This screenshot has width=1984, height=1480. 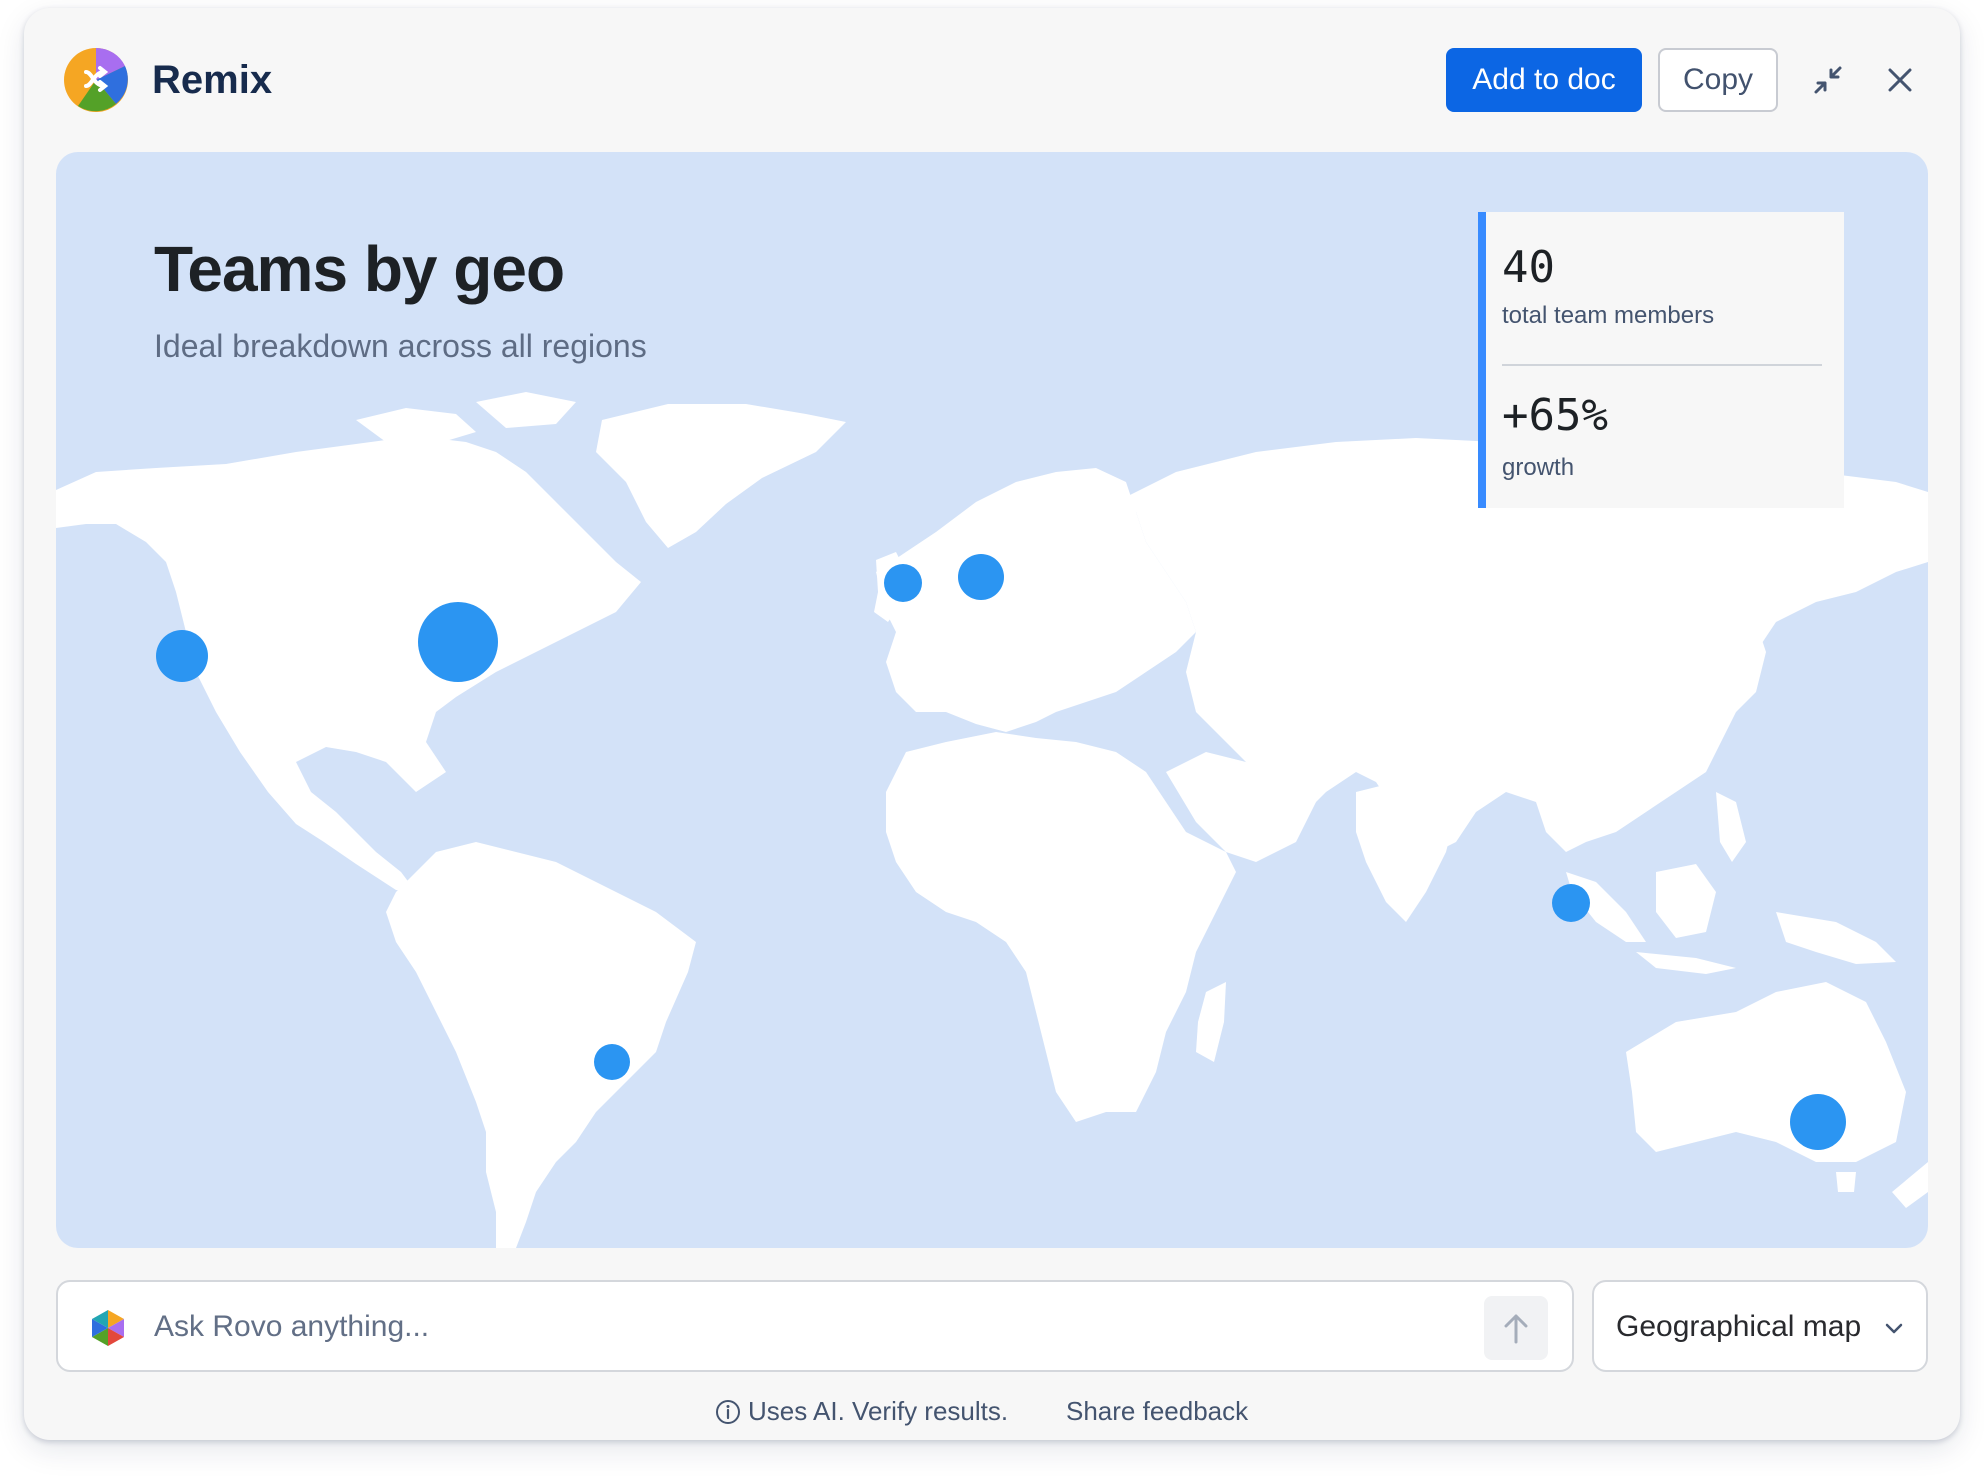 I want to click on location-bubble-sydney, so click(x=1818, y=1122).